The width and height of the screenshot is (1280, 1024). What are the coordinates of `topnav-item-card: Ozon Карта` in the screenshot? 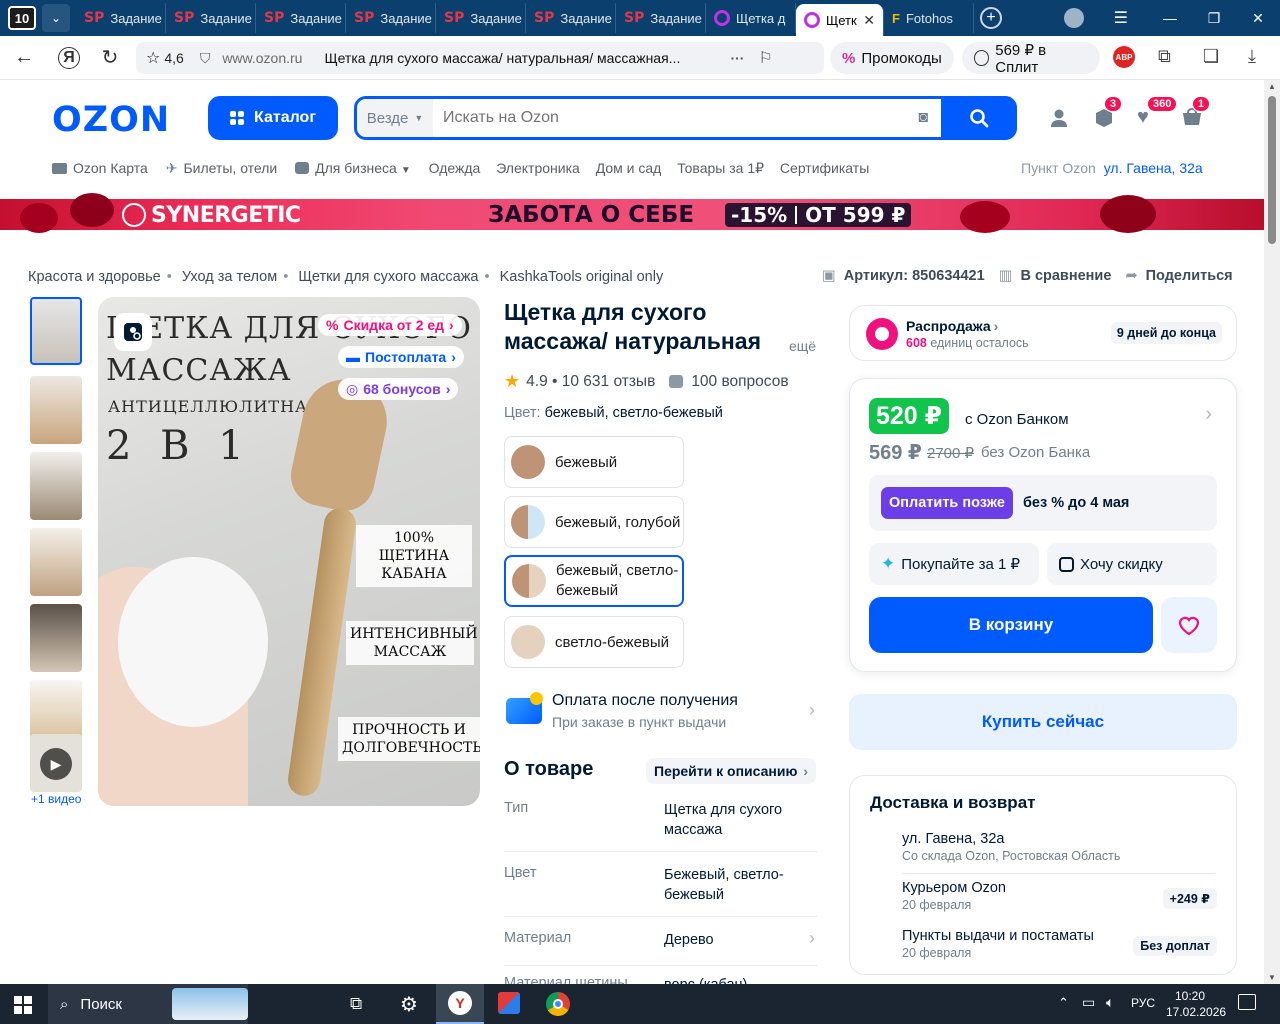 It's located at (110, 168).